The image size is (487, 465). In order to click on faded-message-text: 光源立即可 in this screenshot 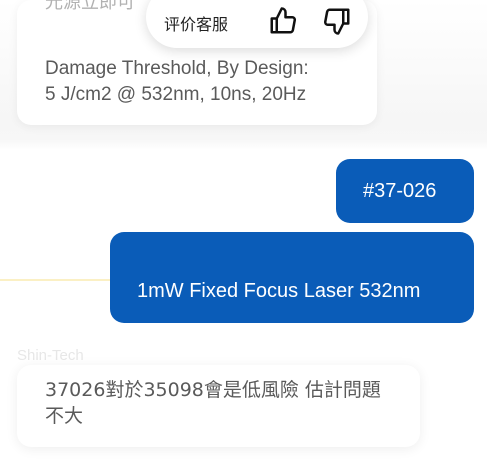, I will do `click(90, 6)`.